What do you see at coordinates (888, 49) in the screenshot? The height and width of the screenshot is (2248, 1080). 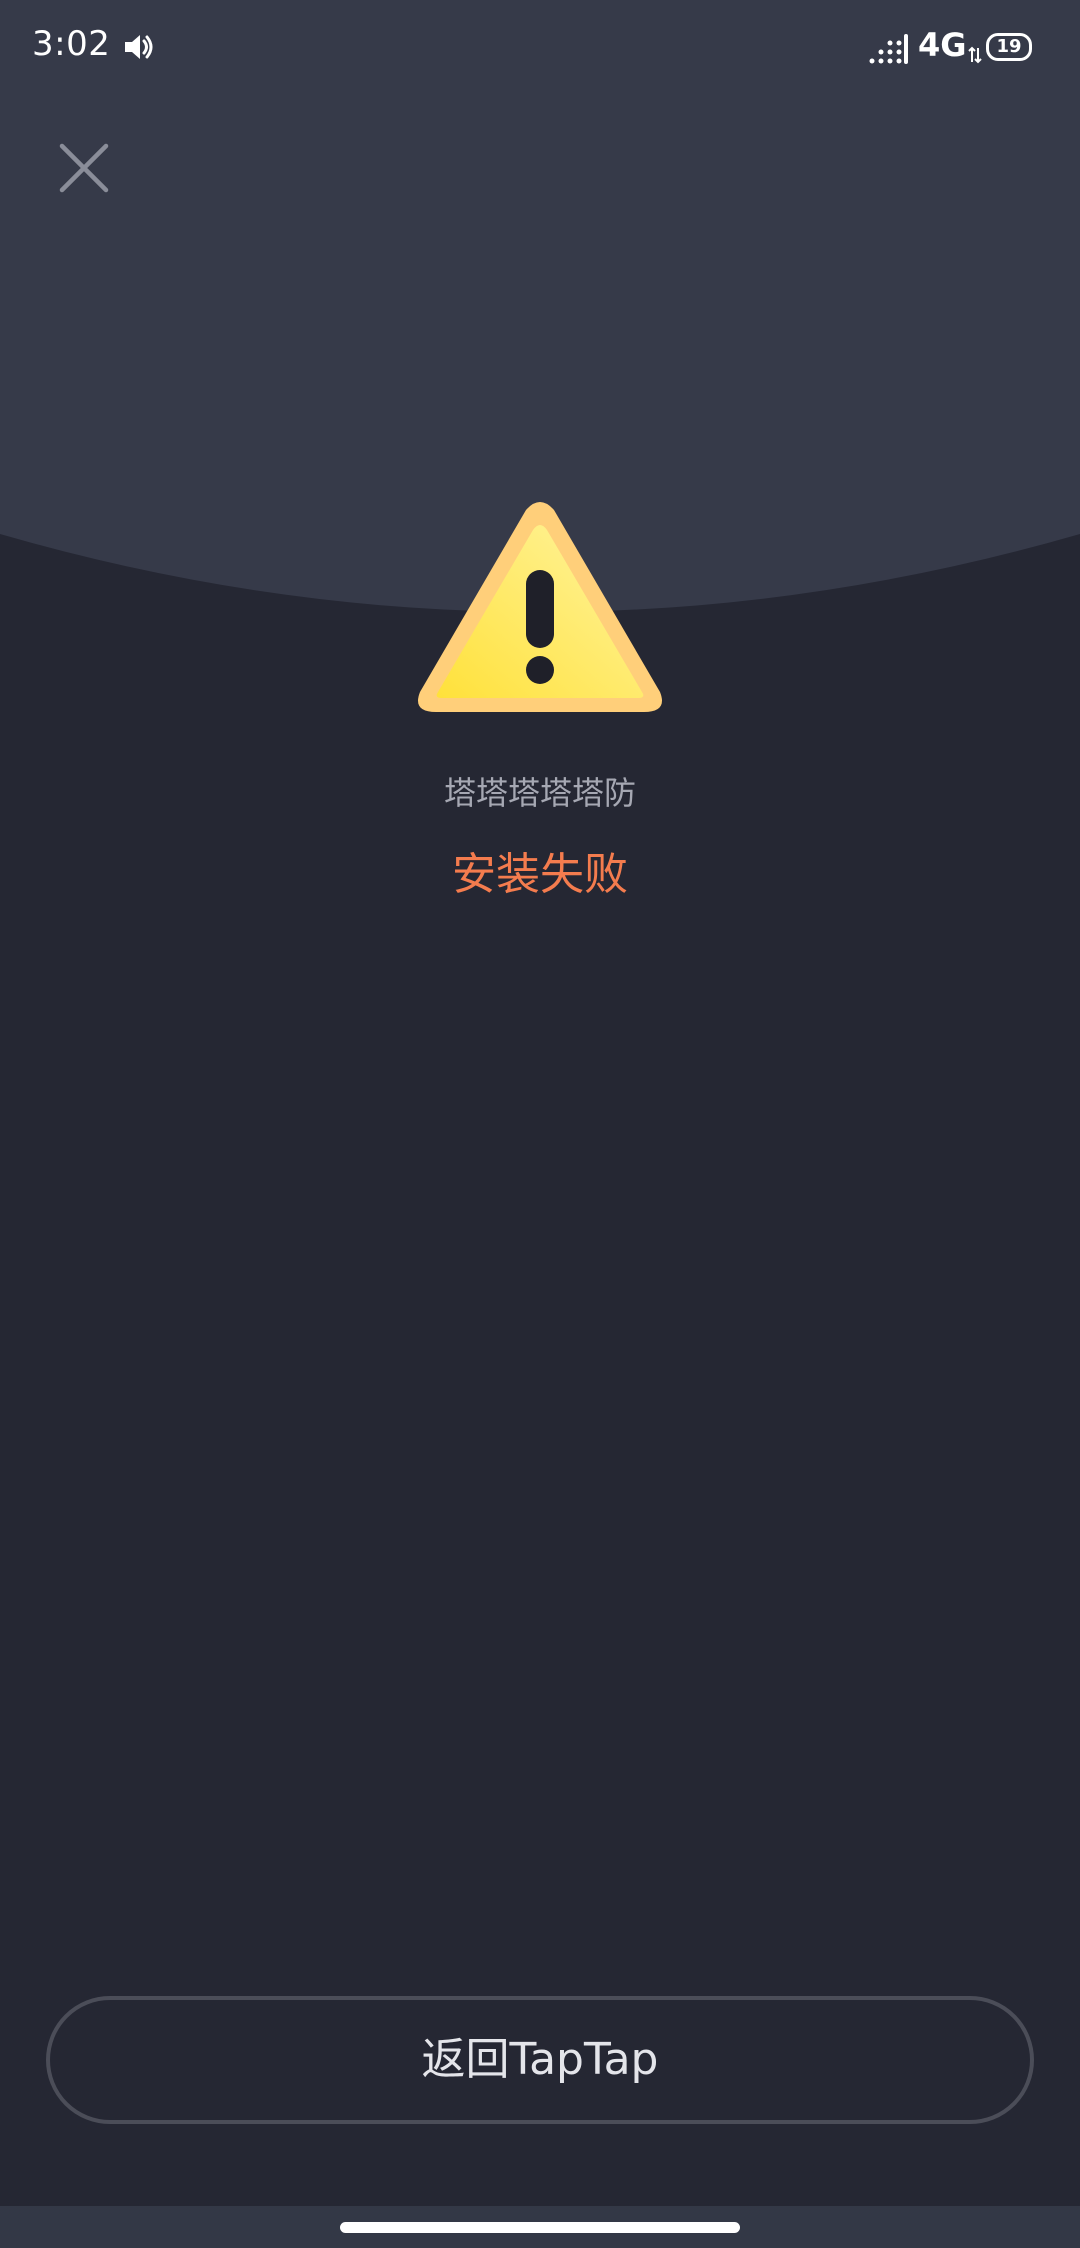 I see `signal-icon` at bounding box center [888, 49].